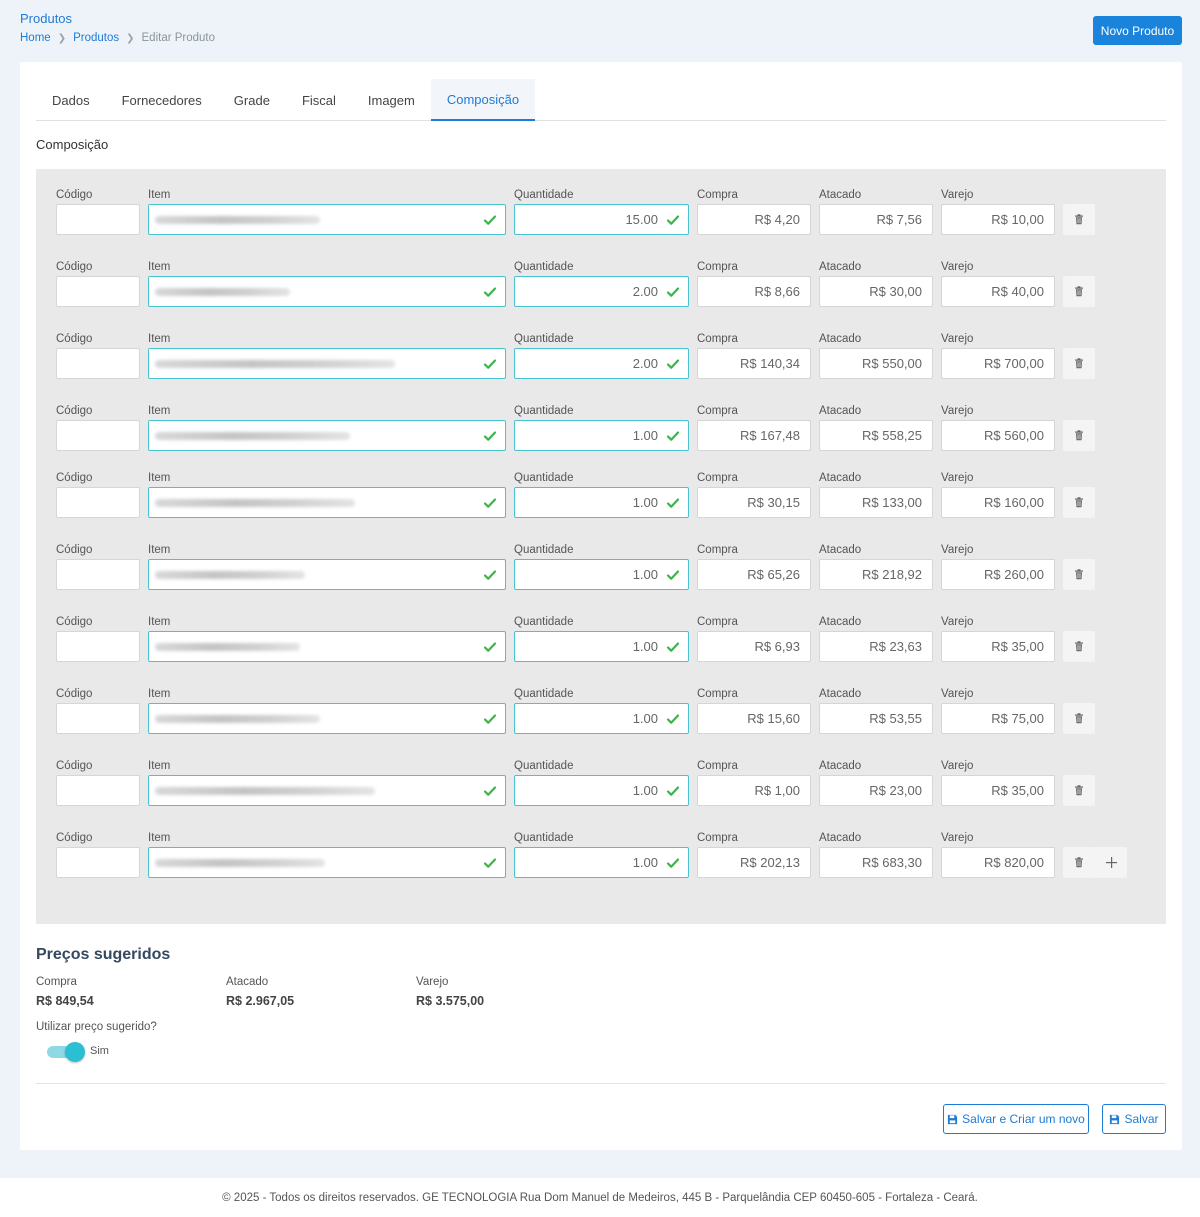  I want to click on varejo-input: R$ 10,00, so click(998, 219).